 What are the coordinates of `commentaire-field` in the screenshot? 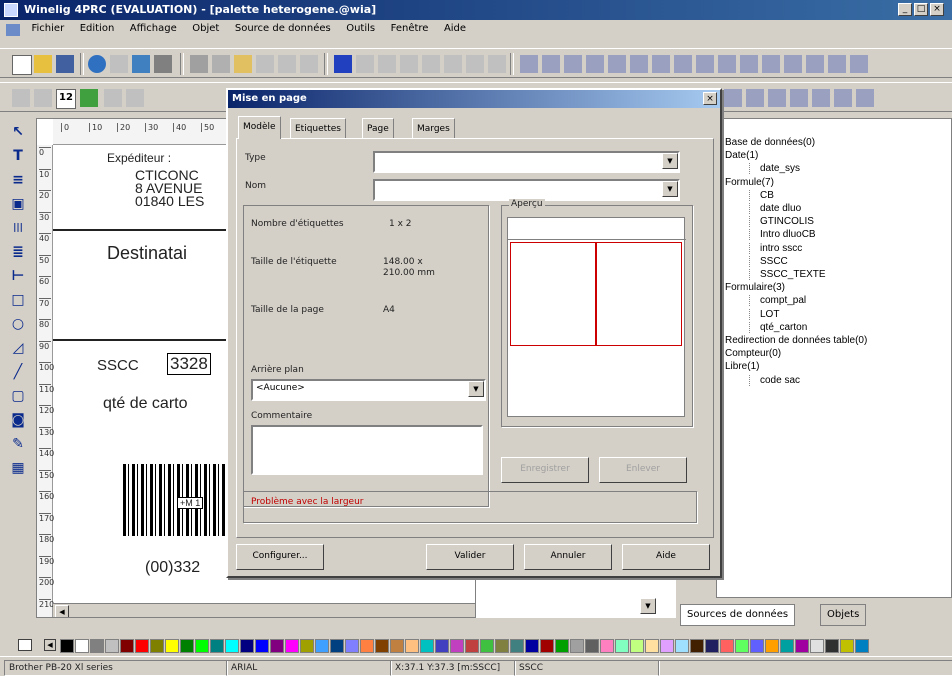 It's located at (367, 450).